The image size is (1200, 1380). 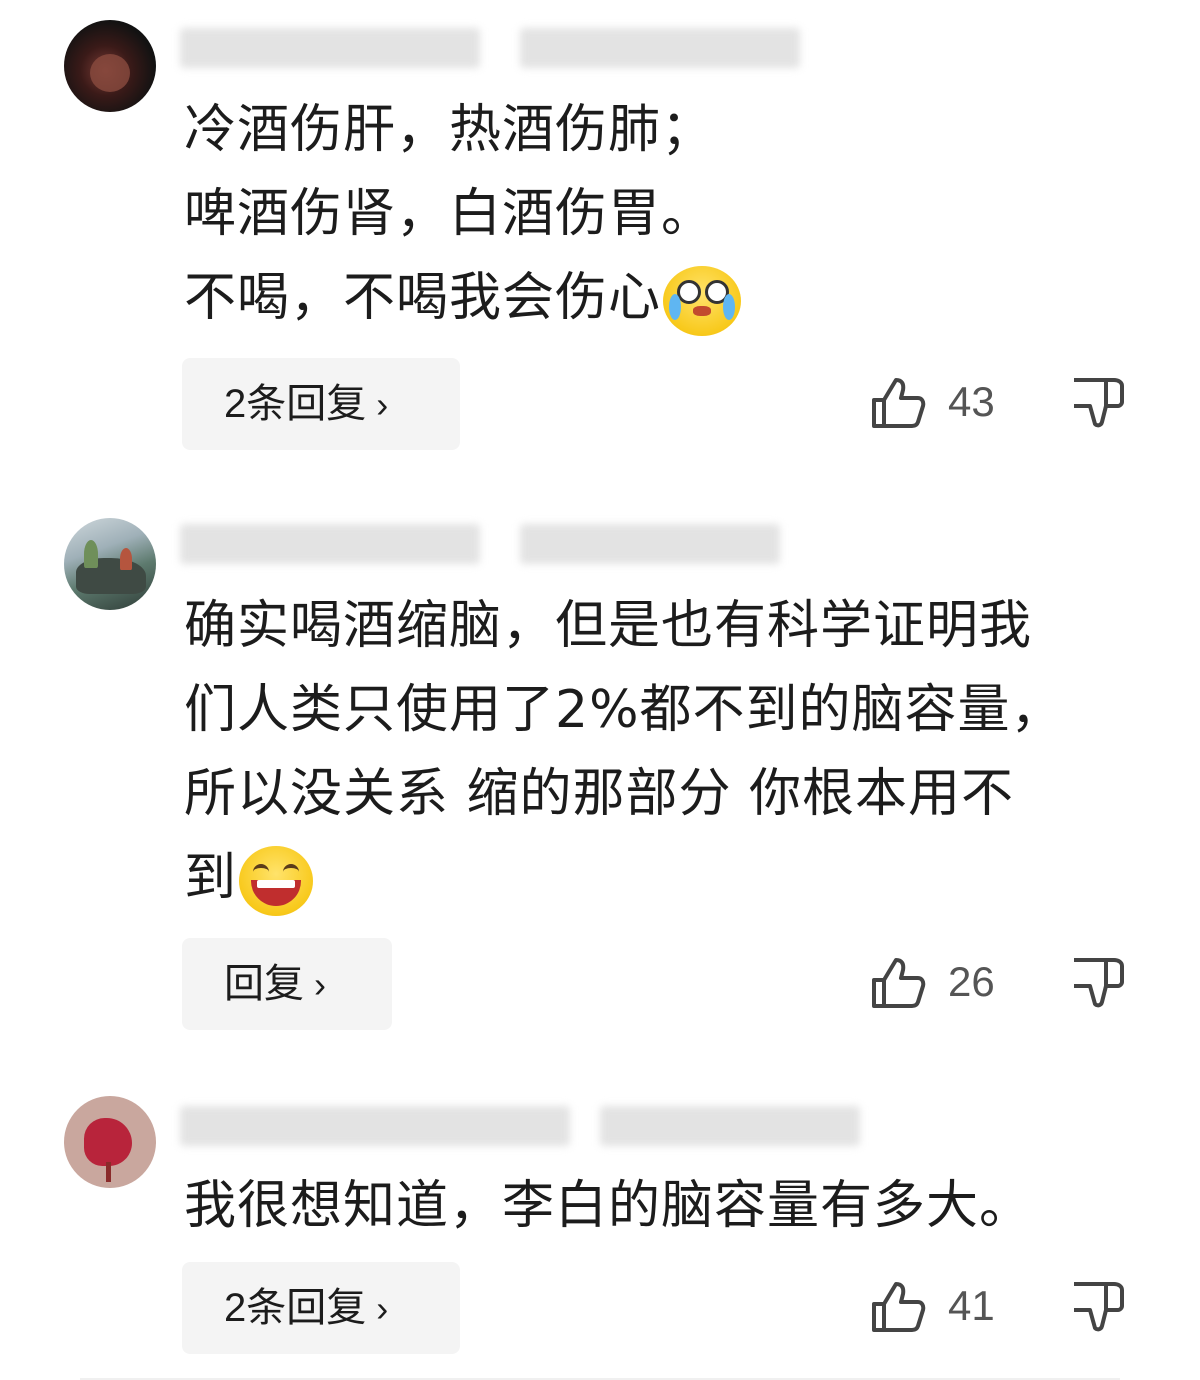 What do you see at coordinates (940, 982) in the screenshot?
I see `like-button: 26` at bounding box center [940, 982].